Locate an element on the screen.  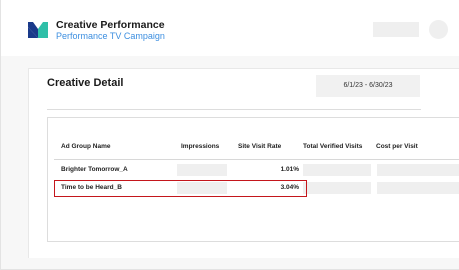
header-placeholder-button is located at coordinates (396, 29).